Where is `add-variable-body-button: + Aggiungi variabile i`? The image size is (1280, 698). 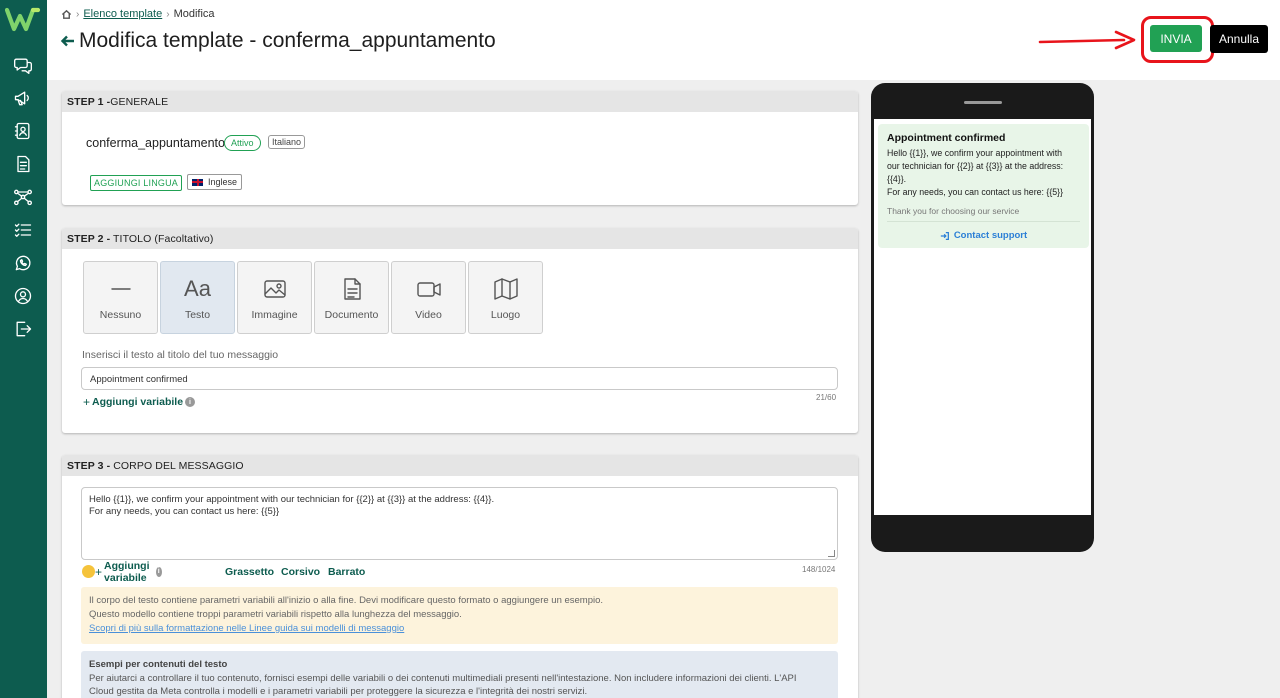
add-variable-body-button: + Aggiungi variabile i is located at coordinates (128, 572).